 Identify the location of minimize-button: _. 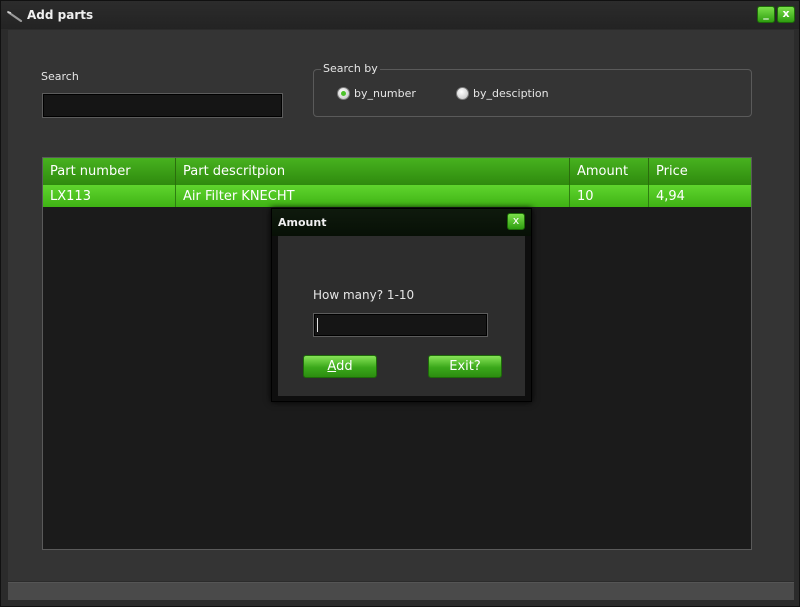
(766, 14).